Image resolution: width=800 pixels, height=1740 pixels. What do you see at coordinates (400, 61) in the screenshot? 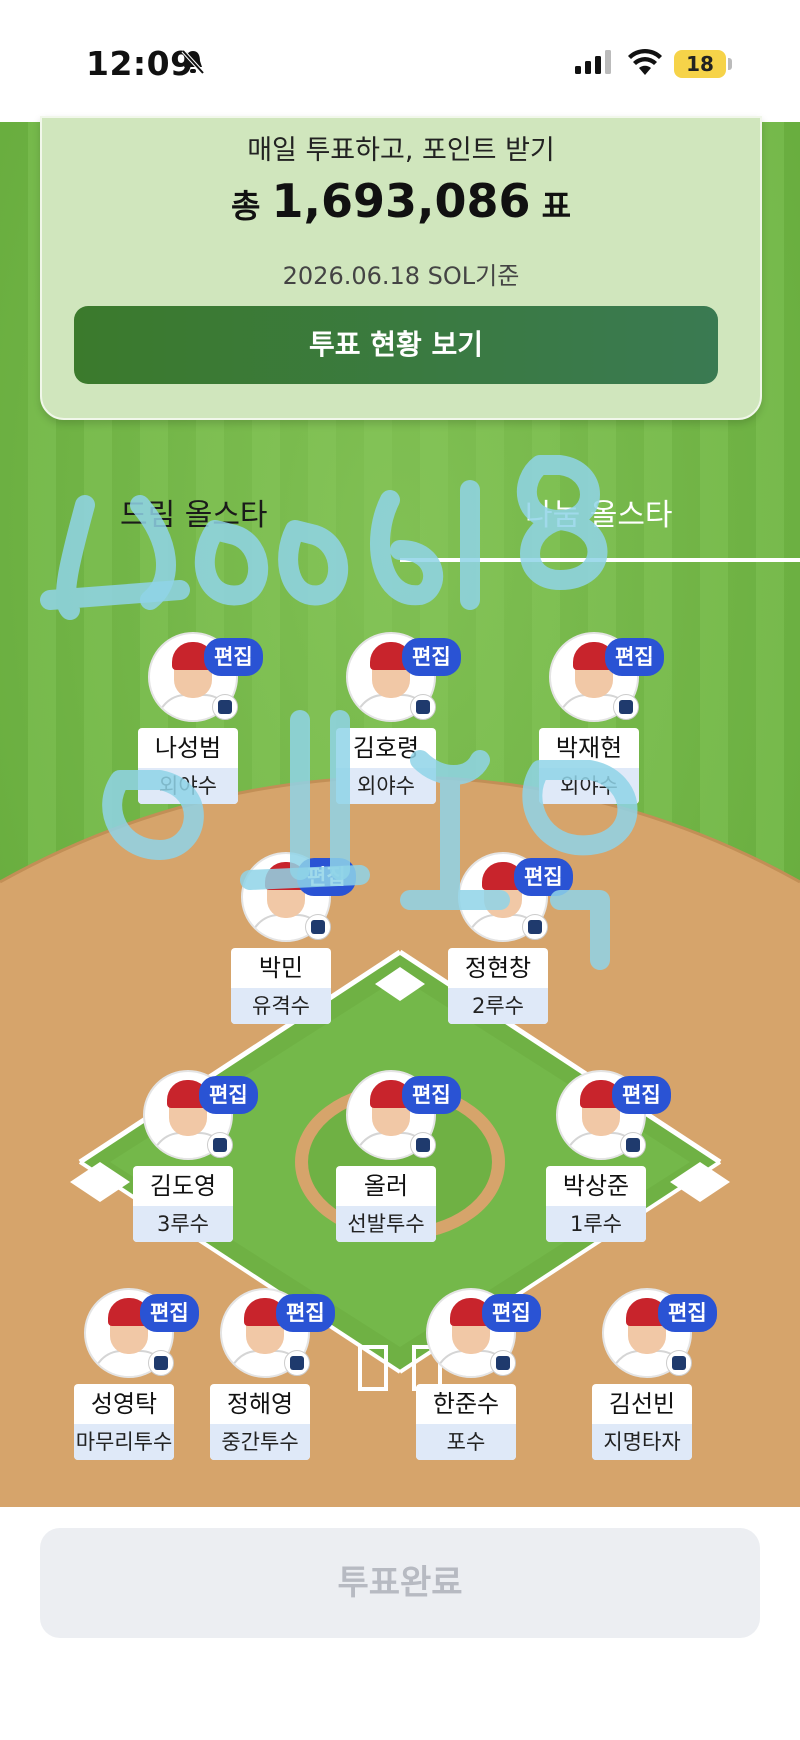
I see `status-bar: 12:09 18` at bounding box center [400, 61].